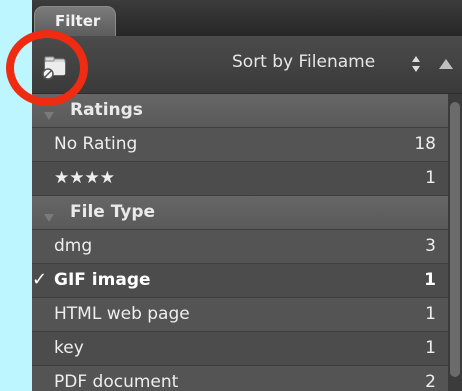  I want to click on filter-row: No Rating 18, so click(240, 145).